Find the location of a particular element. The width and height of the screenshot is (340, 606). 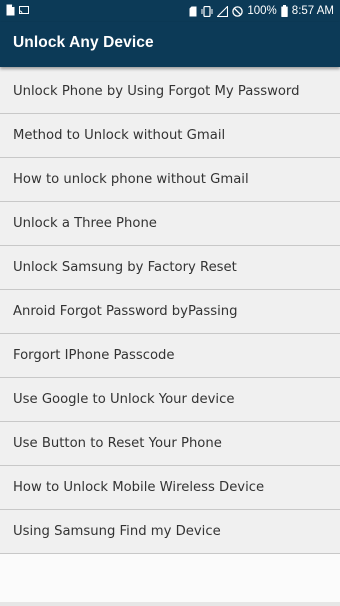

list-item-label: Use Google to Unlock Your device is located at coordinates (124, 399).